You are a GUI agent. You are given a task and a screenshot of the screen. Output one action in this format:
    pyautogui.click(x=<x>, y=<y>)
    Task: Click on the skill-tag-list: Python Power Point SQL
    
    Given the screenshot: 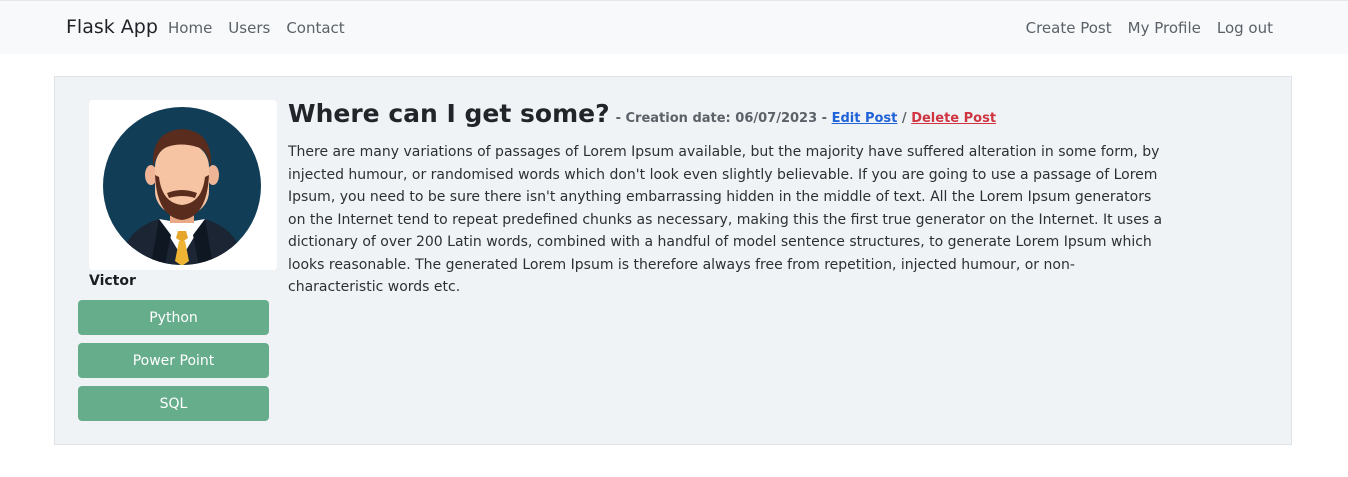 What is the action you would take?
    pyautogui.click(x=173, y=360)
    